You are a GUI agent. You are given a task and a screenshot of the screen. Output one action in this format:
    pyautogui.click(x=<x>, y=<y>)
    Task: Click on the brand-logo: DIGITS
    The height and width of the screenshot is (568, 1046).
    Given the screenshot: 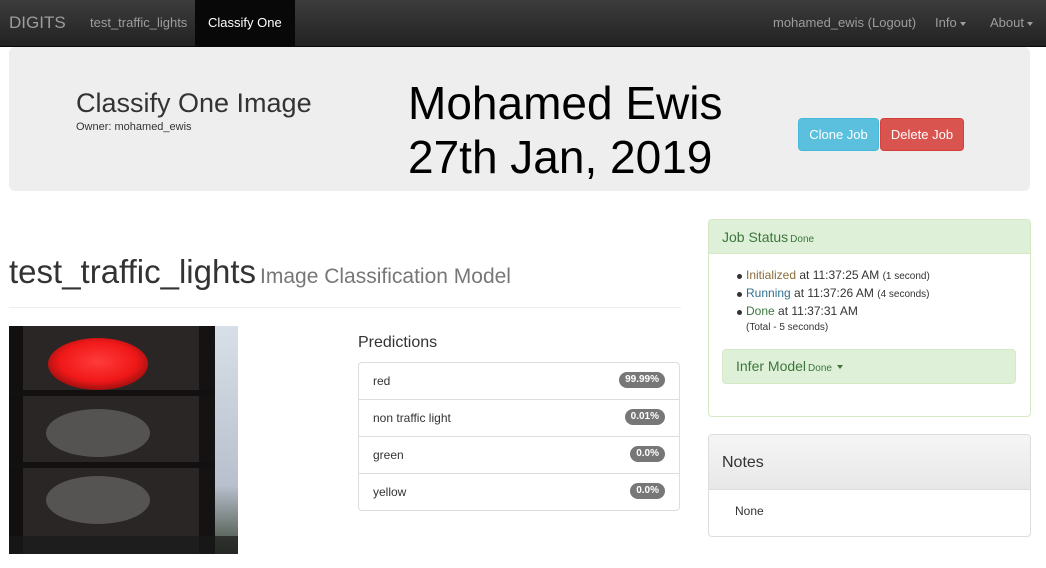 What is the action you would take?
    pyautogui.click(x=37, y=23)
    